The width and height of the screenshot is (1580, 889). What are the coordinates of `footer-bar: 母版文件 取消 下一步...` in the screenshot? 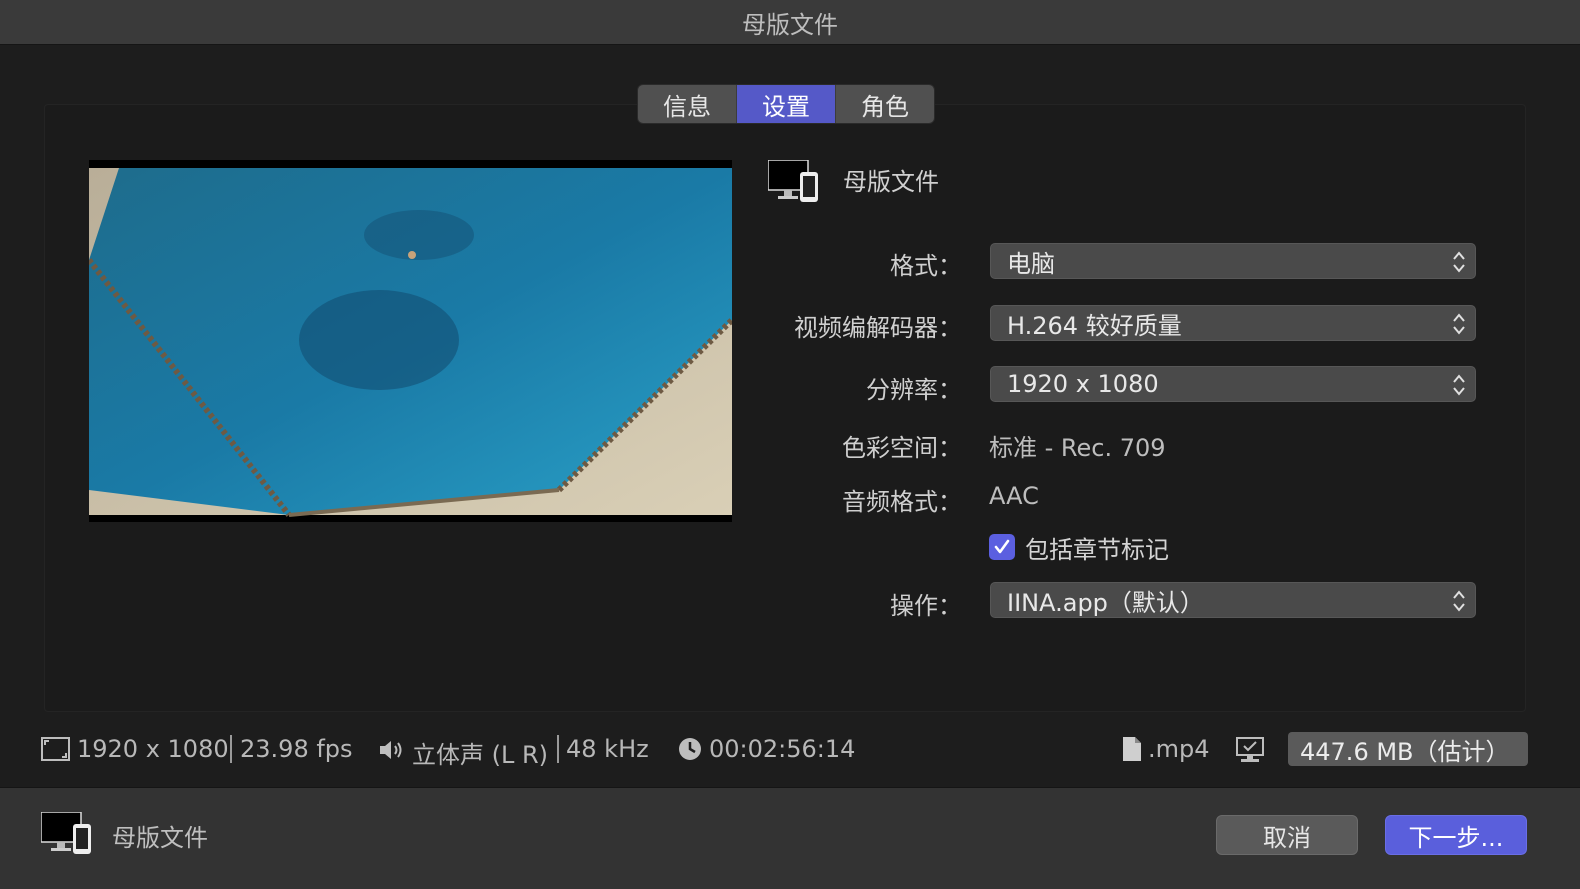 It's located at (790, 838).